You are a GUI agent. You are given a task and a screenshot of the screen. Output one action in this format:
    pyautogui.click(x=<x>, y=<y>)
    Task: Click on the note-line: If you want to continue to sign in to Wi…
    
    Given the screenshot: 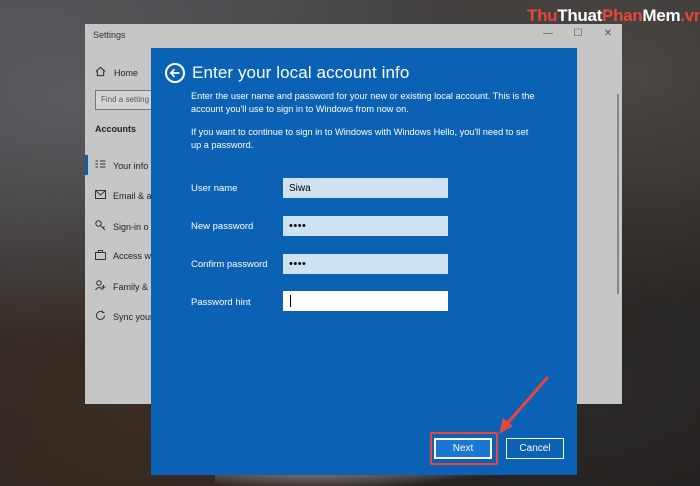 What is the action you would take?
    pyautogui.click(x=360, y=132)
    